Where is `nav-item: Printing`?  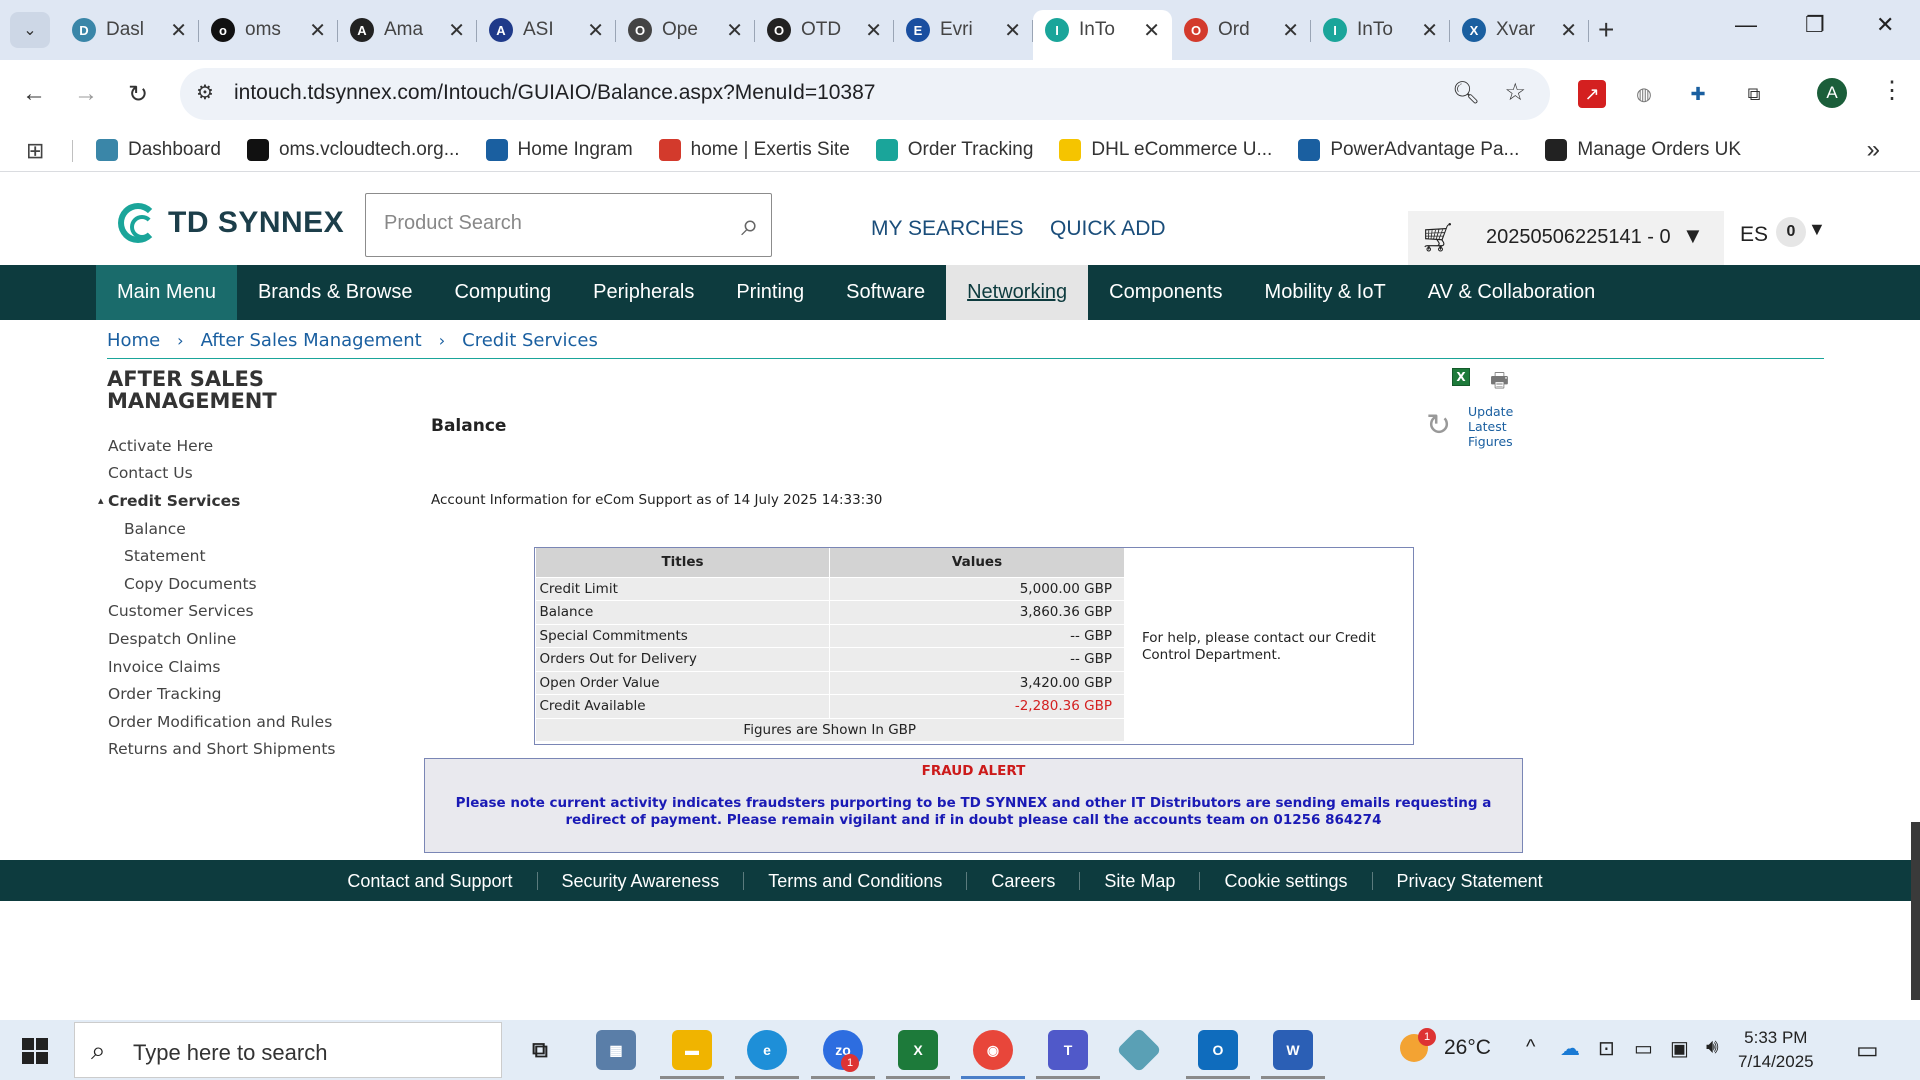 nav-item: Printing is located at coordinates (770, 292).